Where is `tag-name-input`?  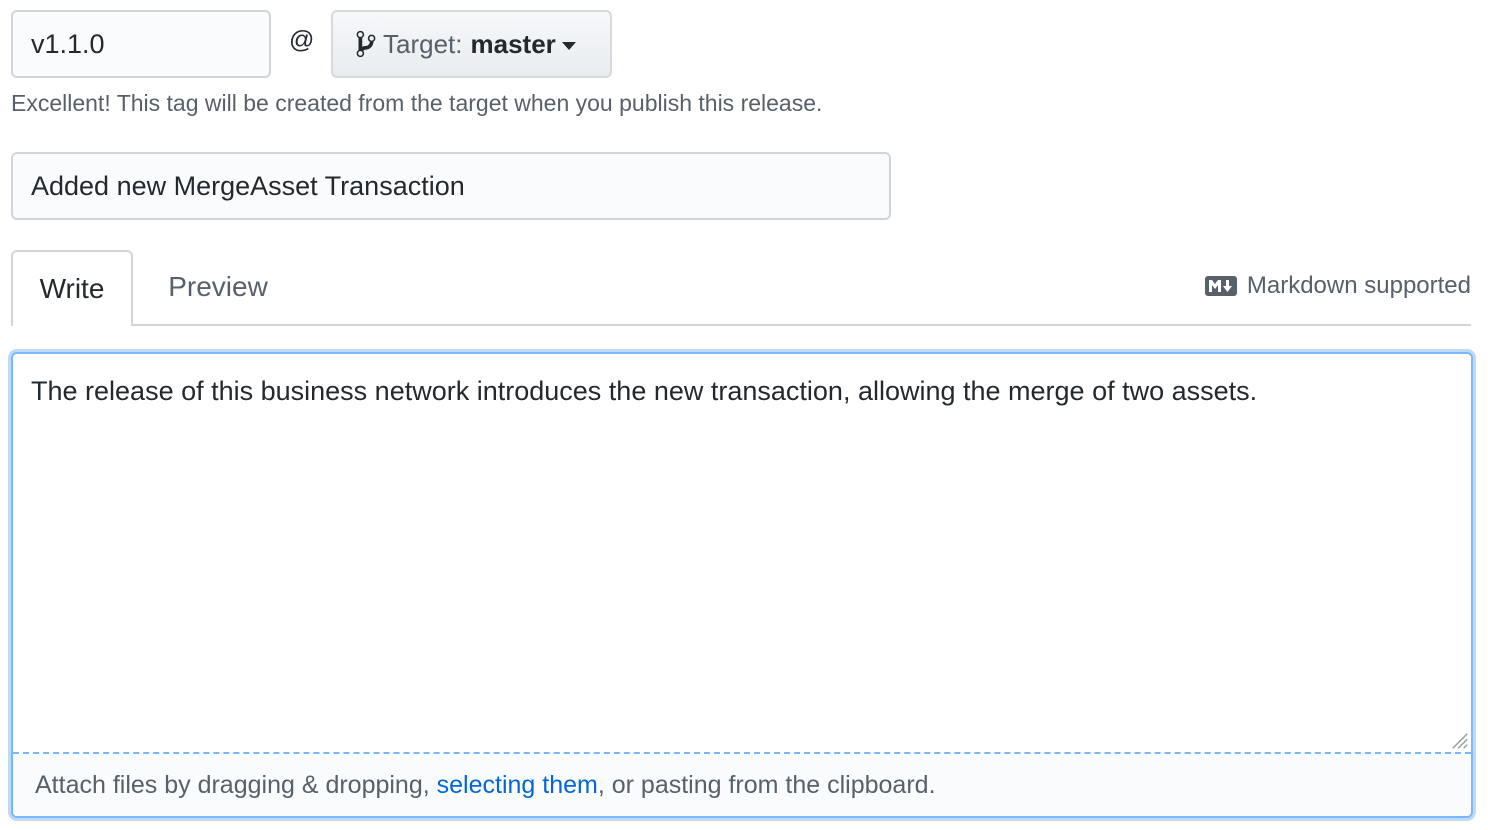 tag-name-input is located at coordinates (141, 44).